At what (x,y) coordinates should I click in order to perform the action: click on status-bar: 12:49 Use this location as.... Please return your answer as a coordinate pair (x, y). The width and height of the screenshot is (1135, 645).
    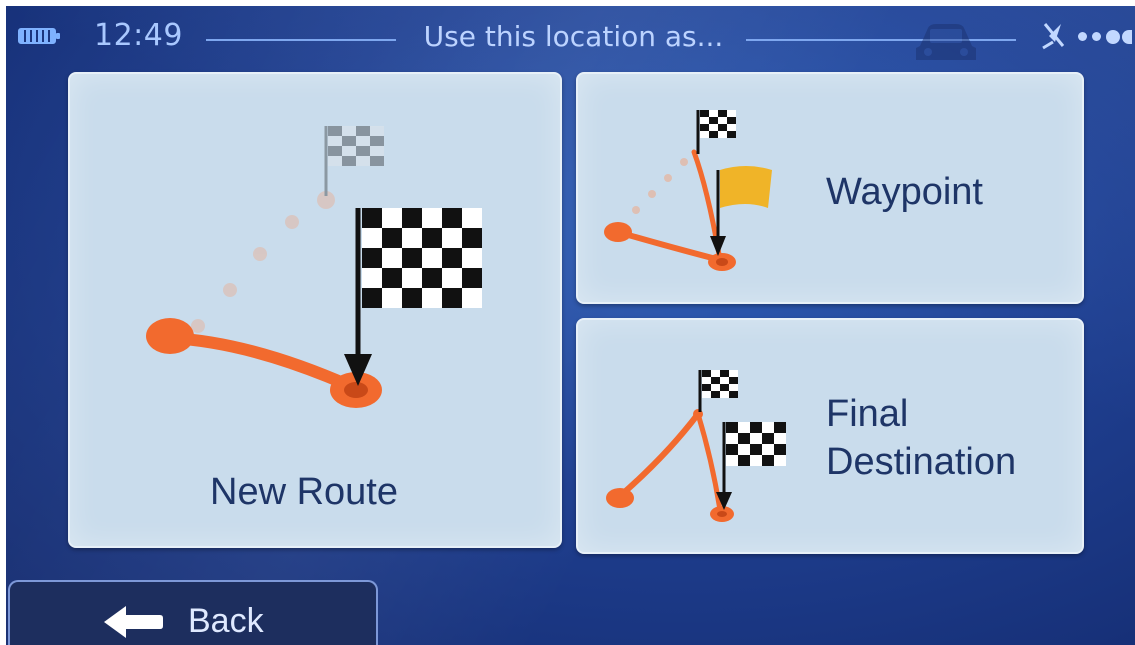
    Looking at the image, I should click on (570, 38).